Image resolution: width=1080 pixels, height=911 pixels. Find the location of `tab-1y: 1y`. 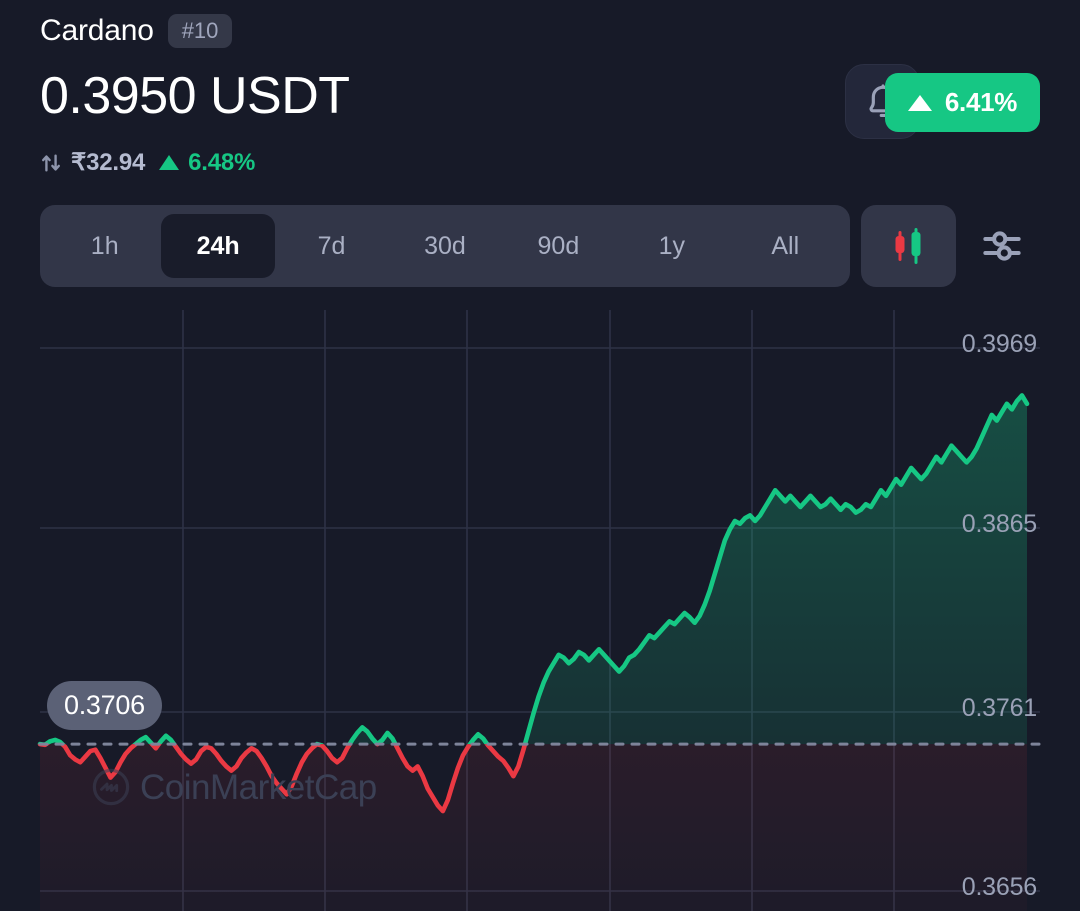

tab-1y: 1y is located at coordinates (671, 246).